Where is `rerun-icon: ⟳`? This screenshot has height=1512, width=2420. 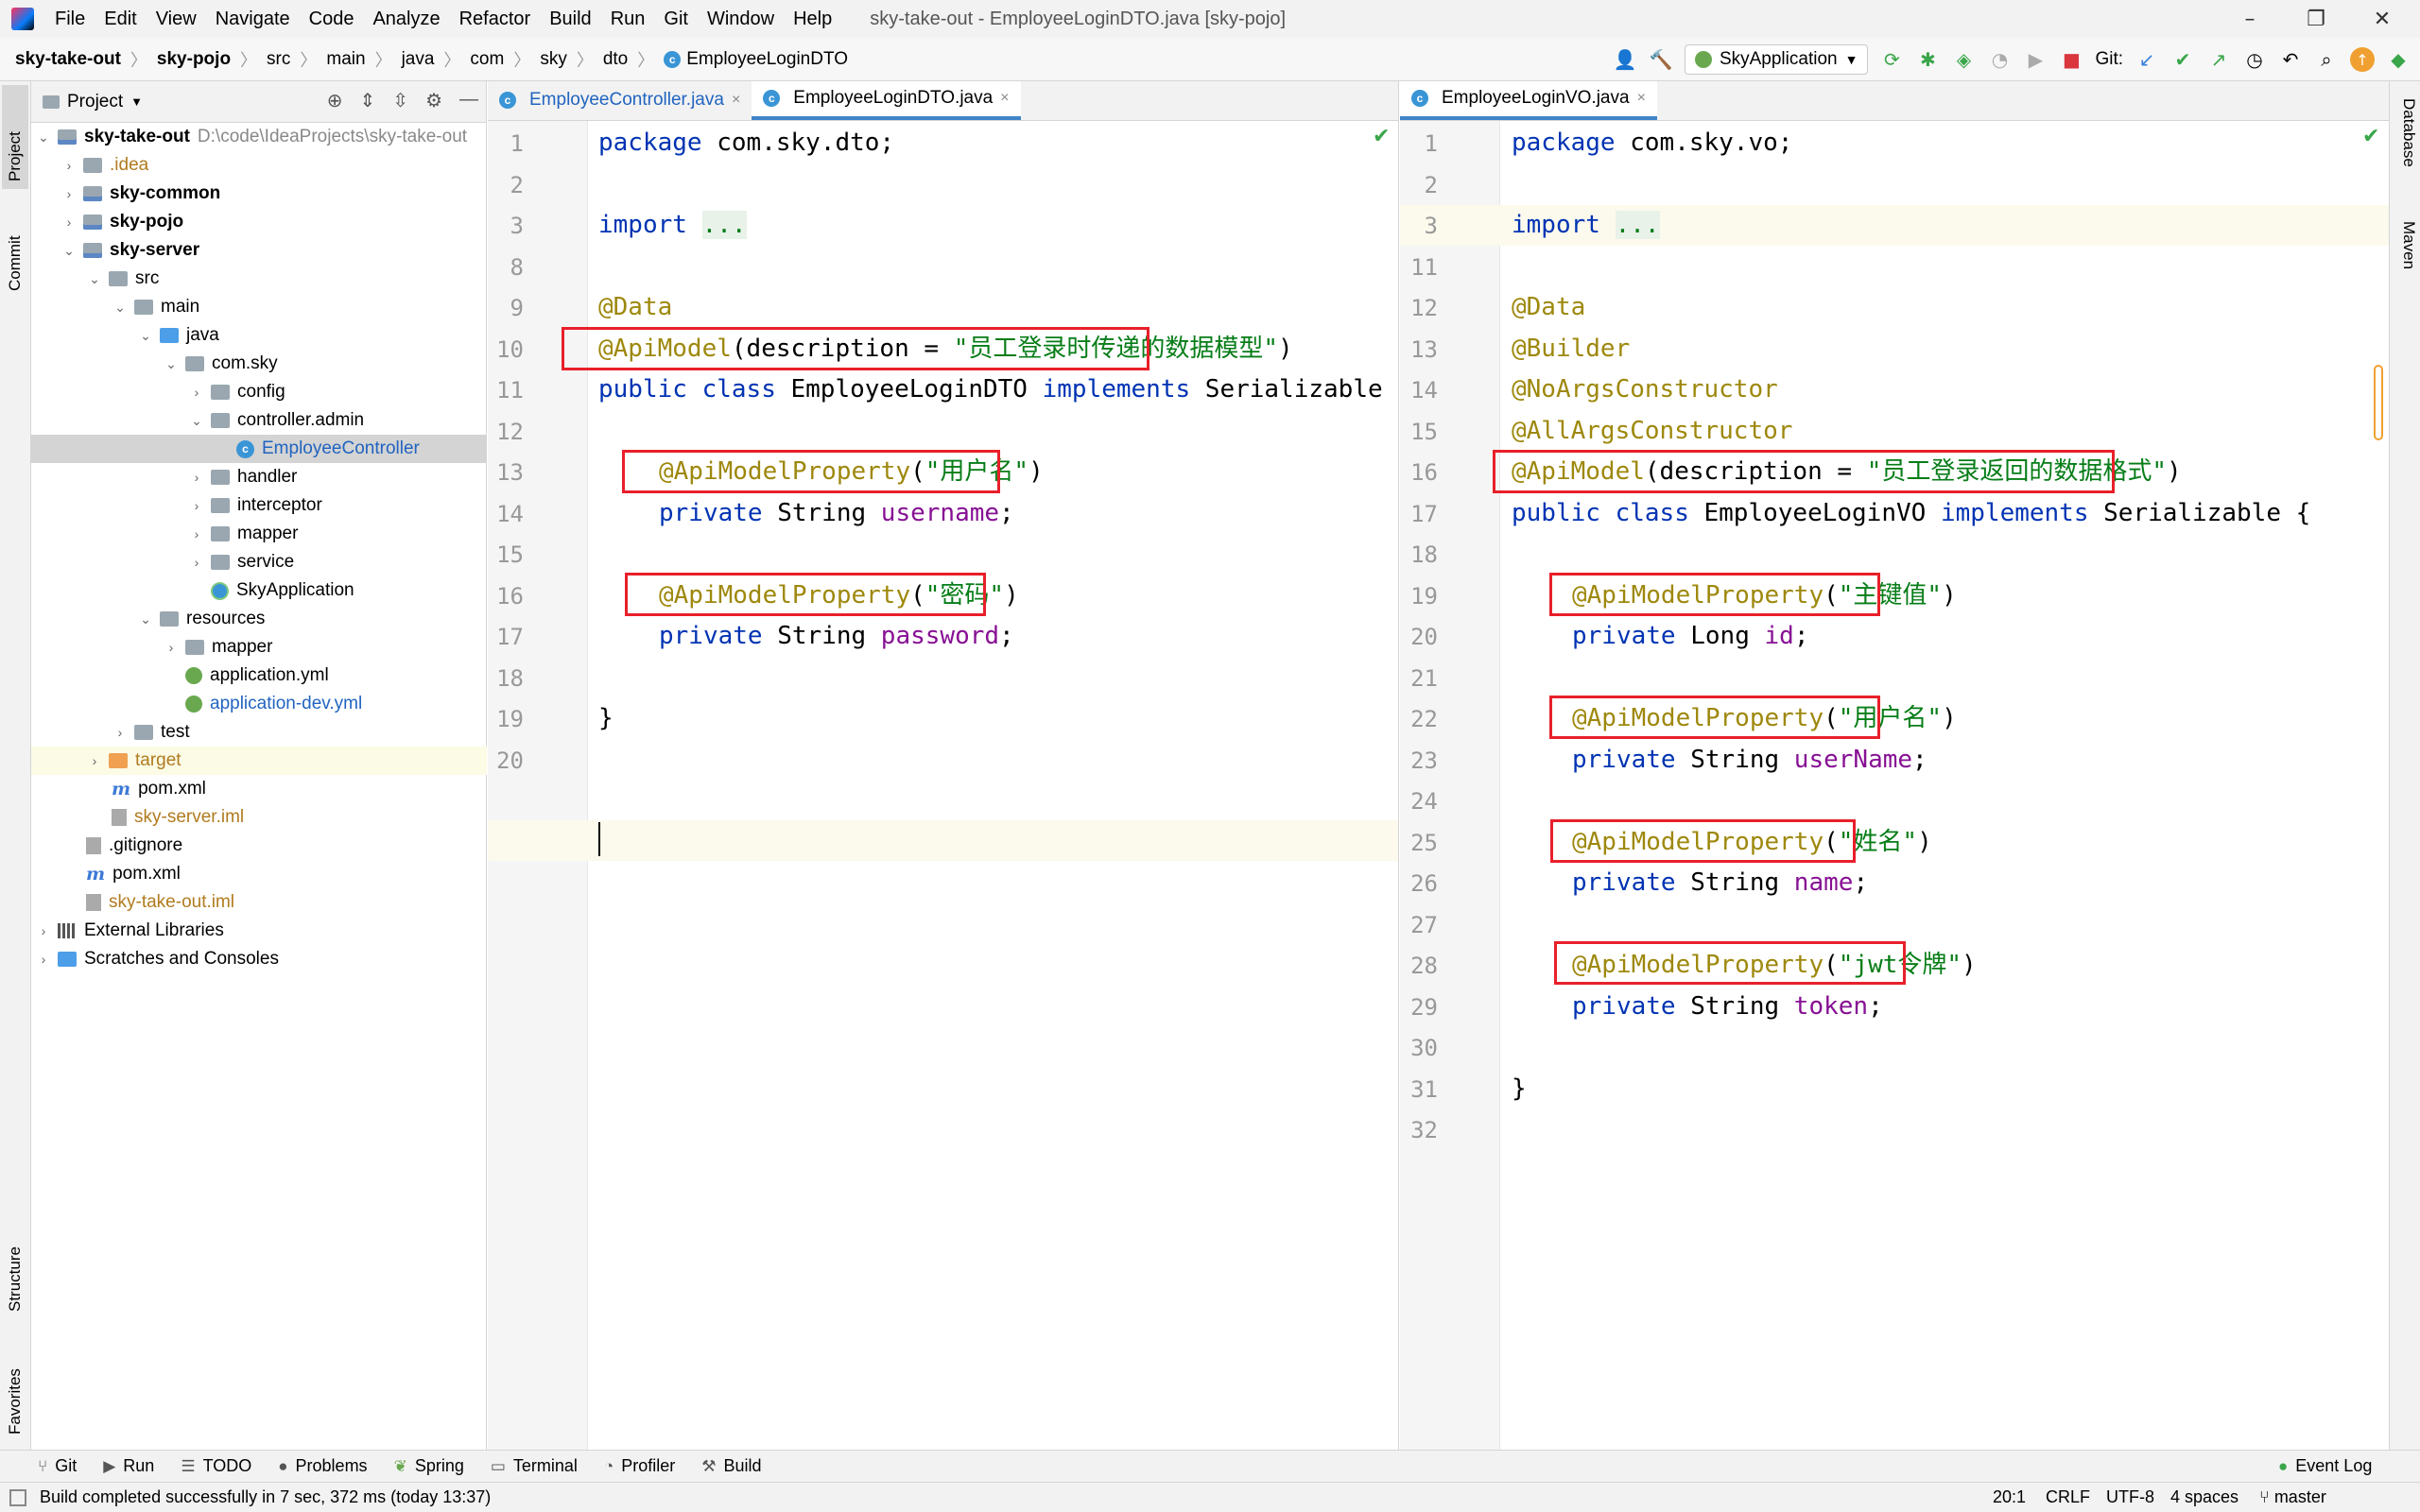 rerun-icon: ⟳ is located at coordinates (1891, 59).